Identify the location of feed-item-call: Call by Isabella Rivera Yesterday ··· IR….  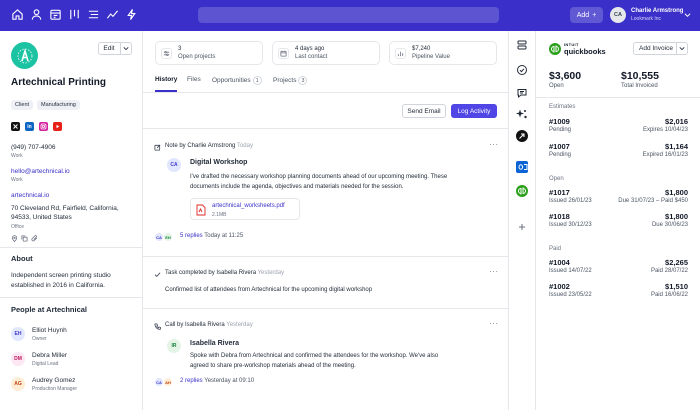
(326, 359).